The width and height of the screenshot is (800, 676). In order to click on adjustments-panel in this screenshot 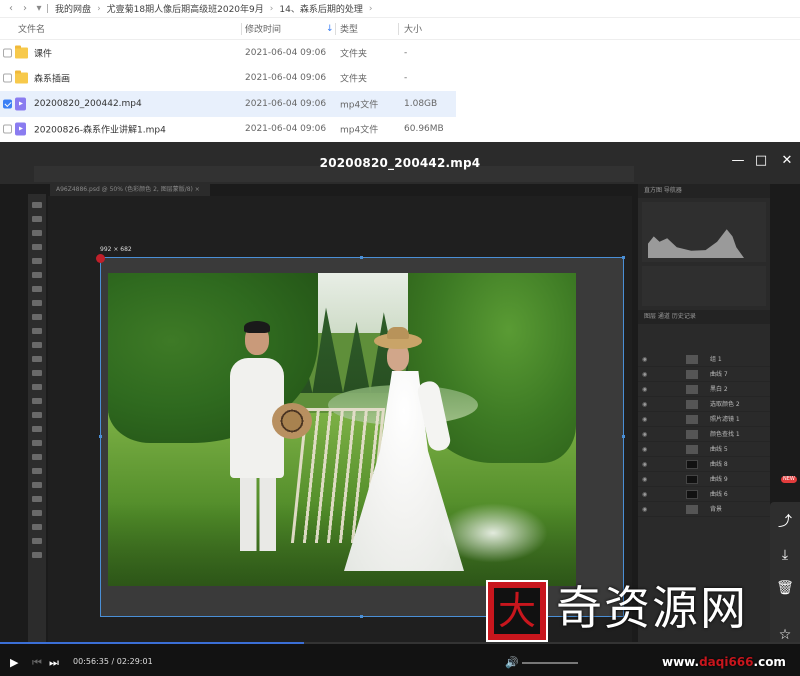, I will do `click(704, 286)`.